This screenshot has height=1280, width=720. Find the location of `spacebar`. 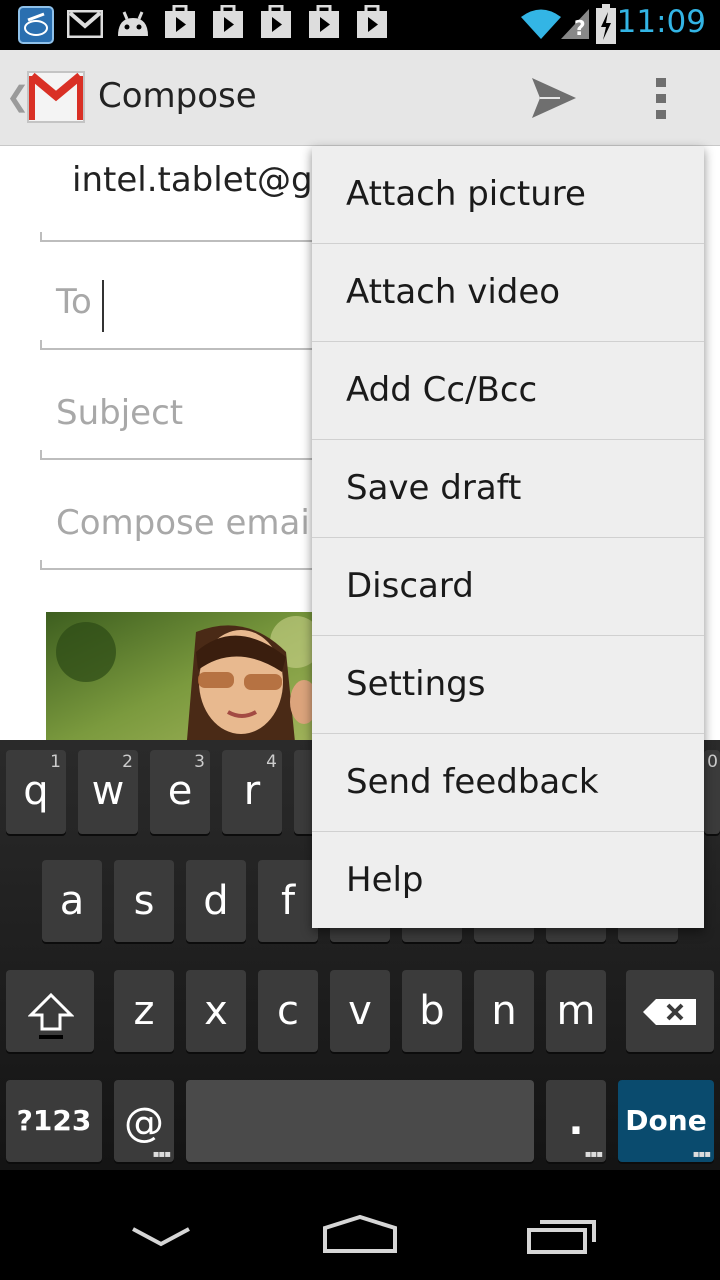

spacebar is located at coordinates (360, 1121).